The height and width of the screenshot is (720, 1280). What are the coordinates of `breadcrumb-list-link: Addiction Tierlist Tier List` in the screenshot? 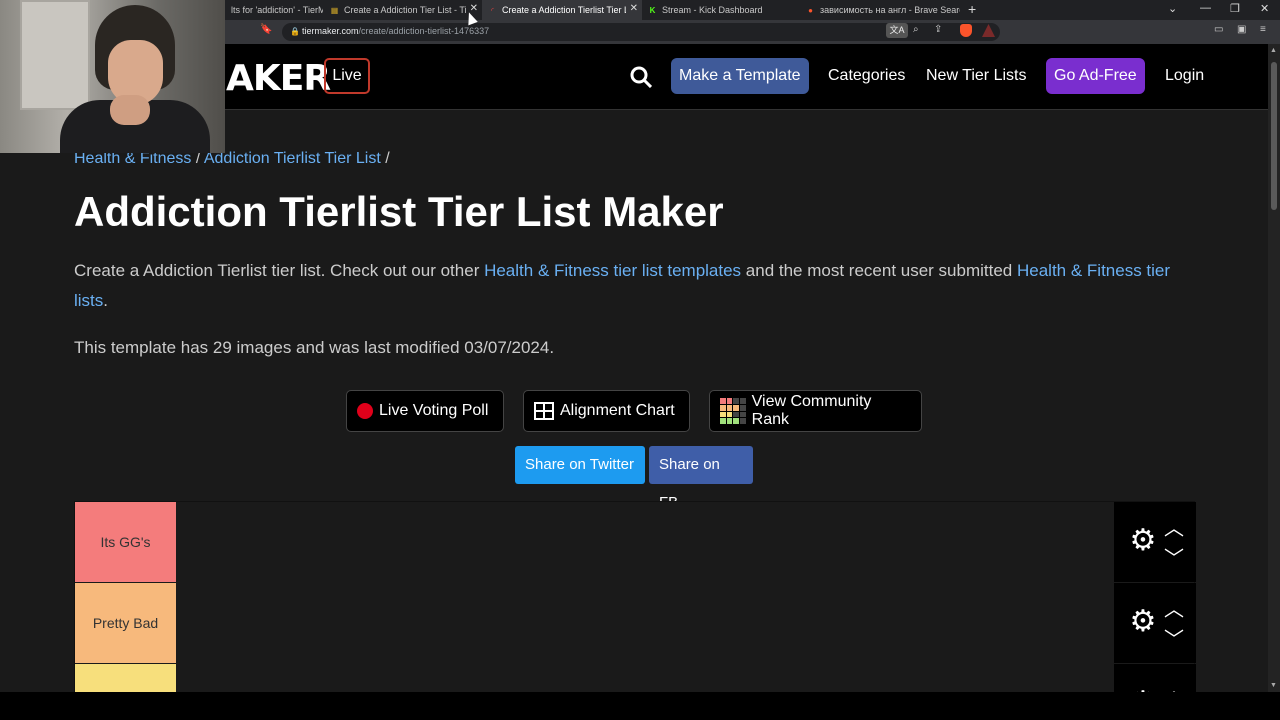 It's located at (292, 158).